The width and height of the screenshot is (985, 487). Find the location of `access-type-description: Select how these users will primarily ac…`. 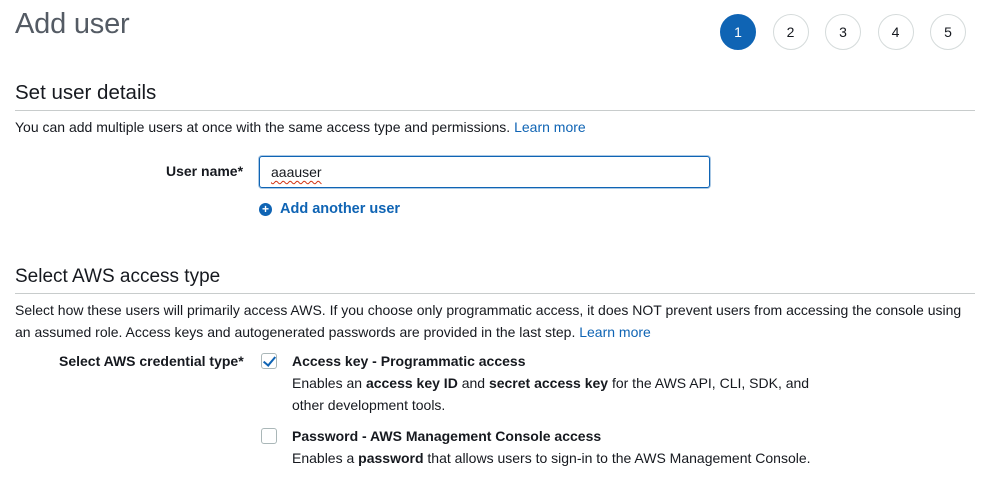

access-type-description: Select how these users will primarily ac… is located at coordinates (497, 321).